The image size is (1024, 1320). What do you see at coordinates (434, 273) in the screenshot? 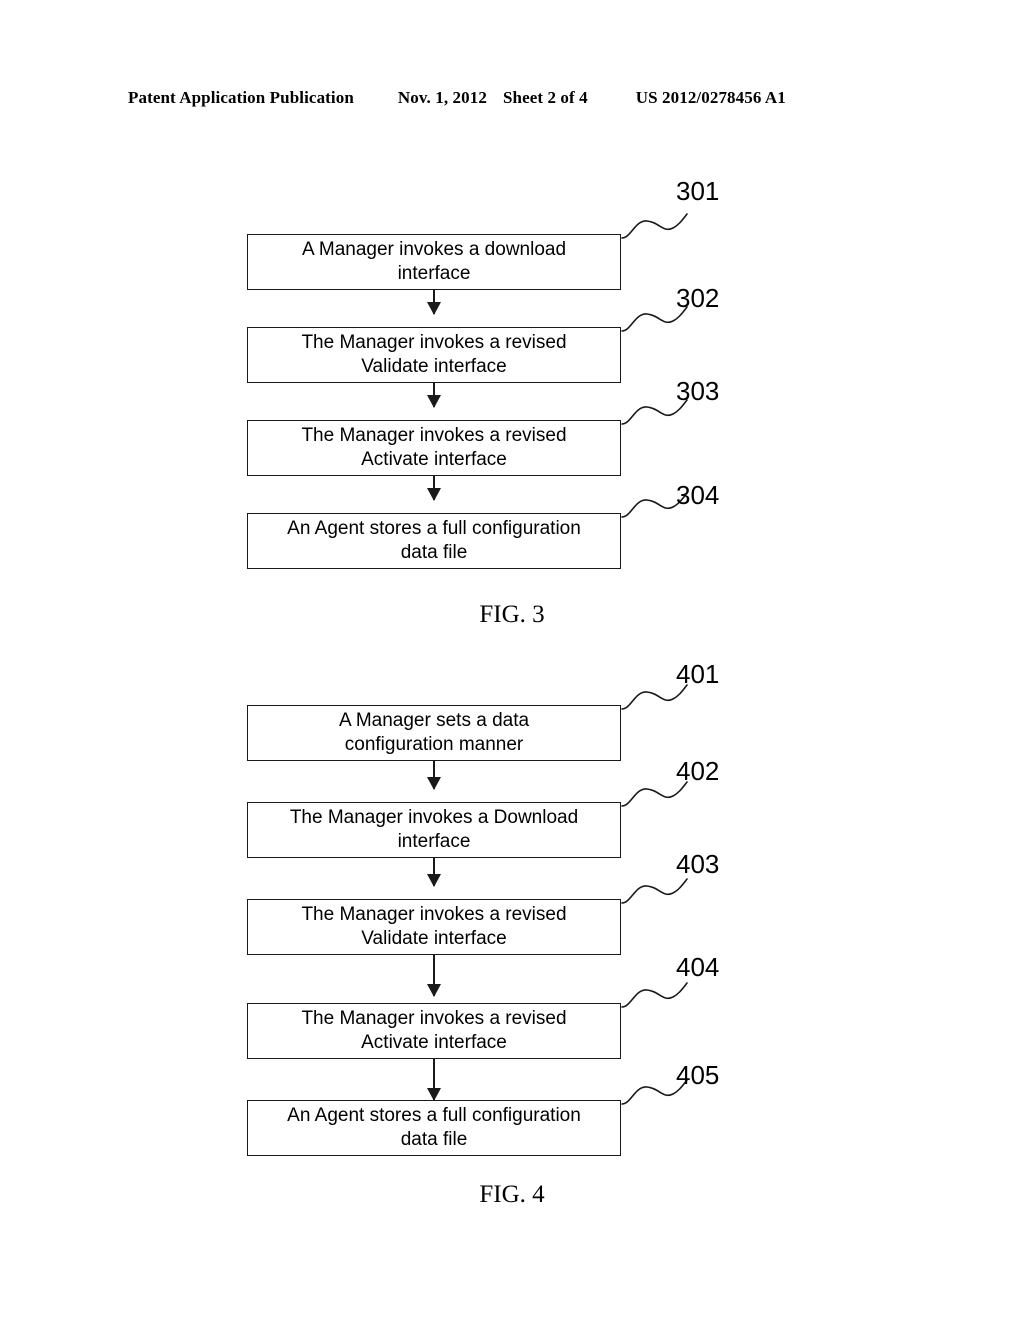
I see `process-box-301-line2: interface` at bounding box center [434, 273].